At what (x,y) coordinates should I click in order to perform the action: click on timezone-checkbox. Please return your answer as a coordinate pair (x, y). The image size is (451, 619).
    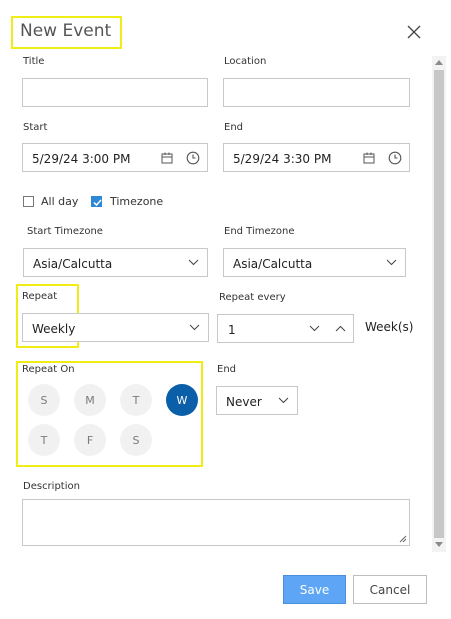
    Looking at the image, I should click on (96, 201).